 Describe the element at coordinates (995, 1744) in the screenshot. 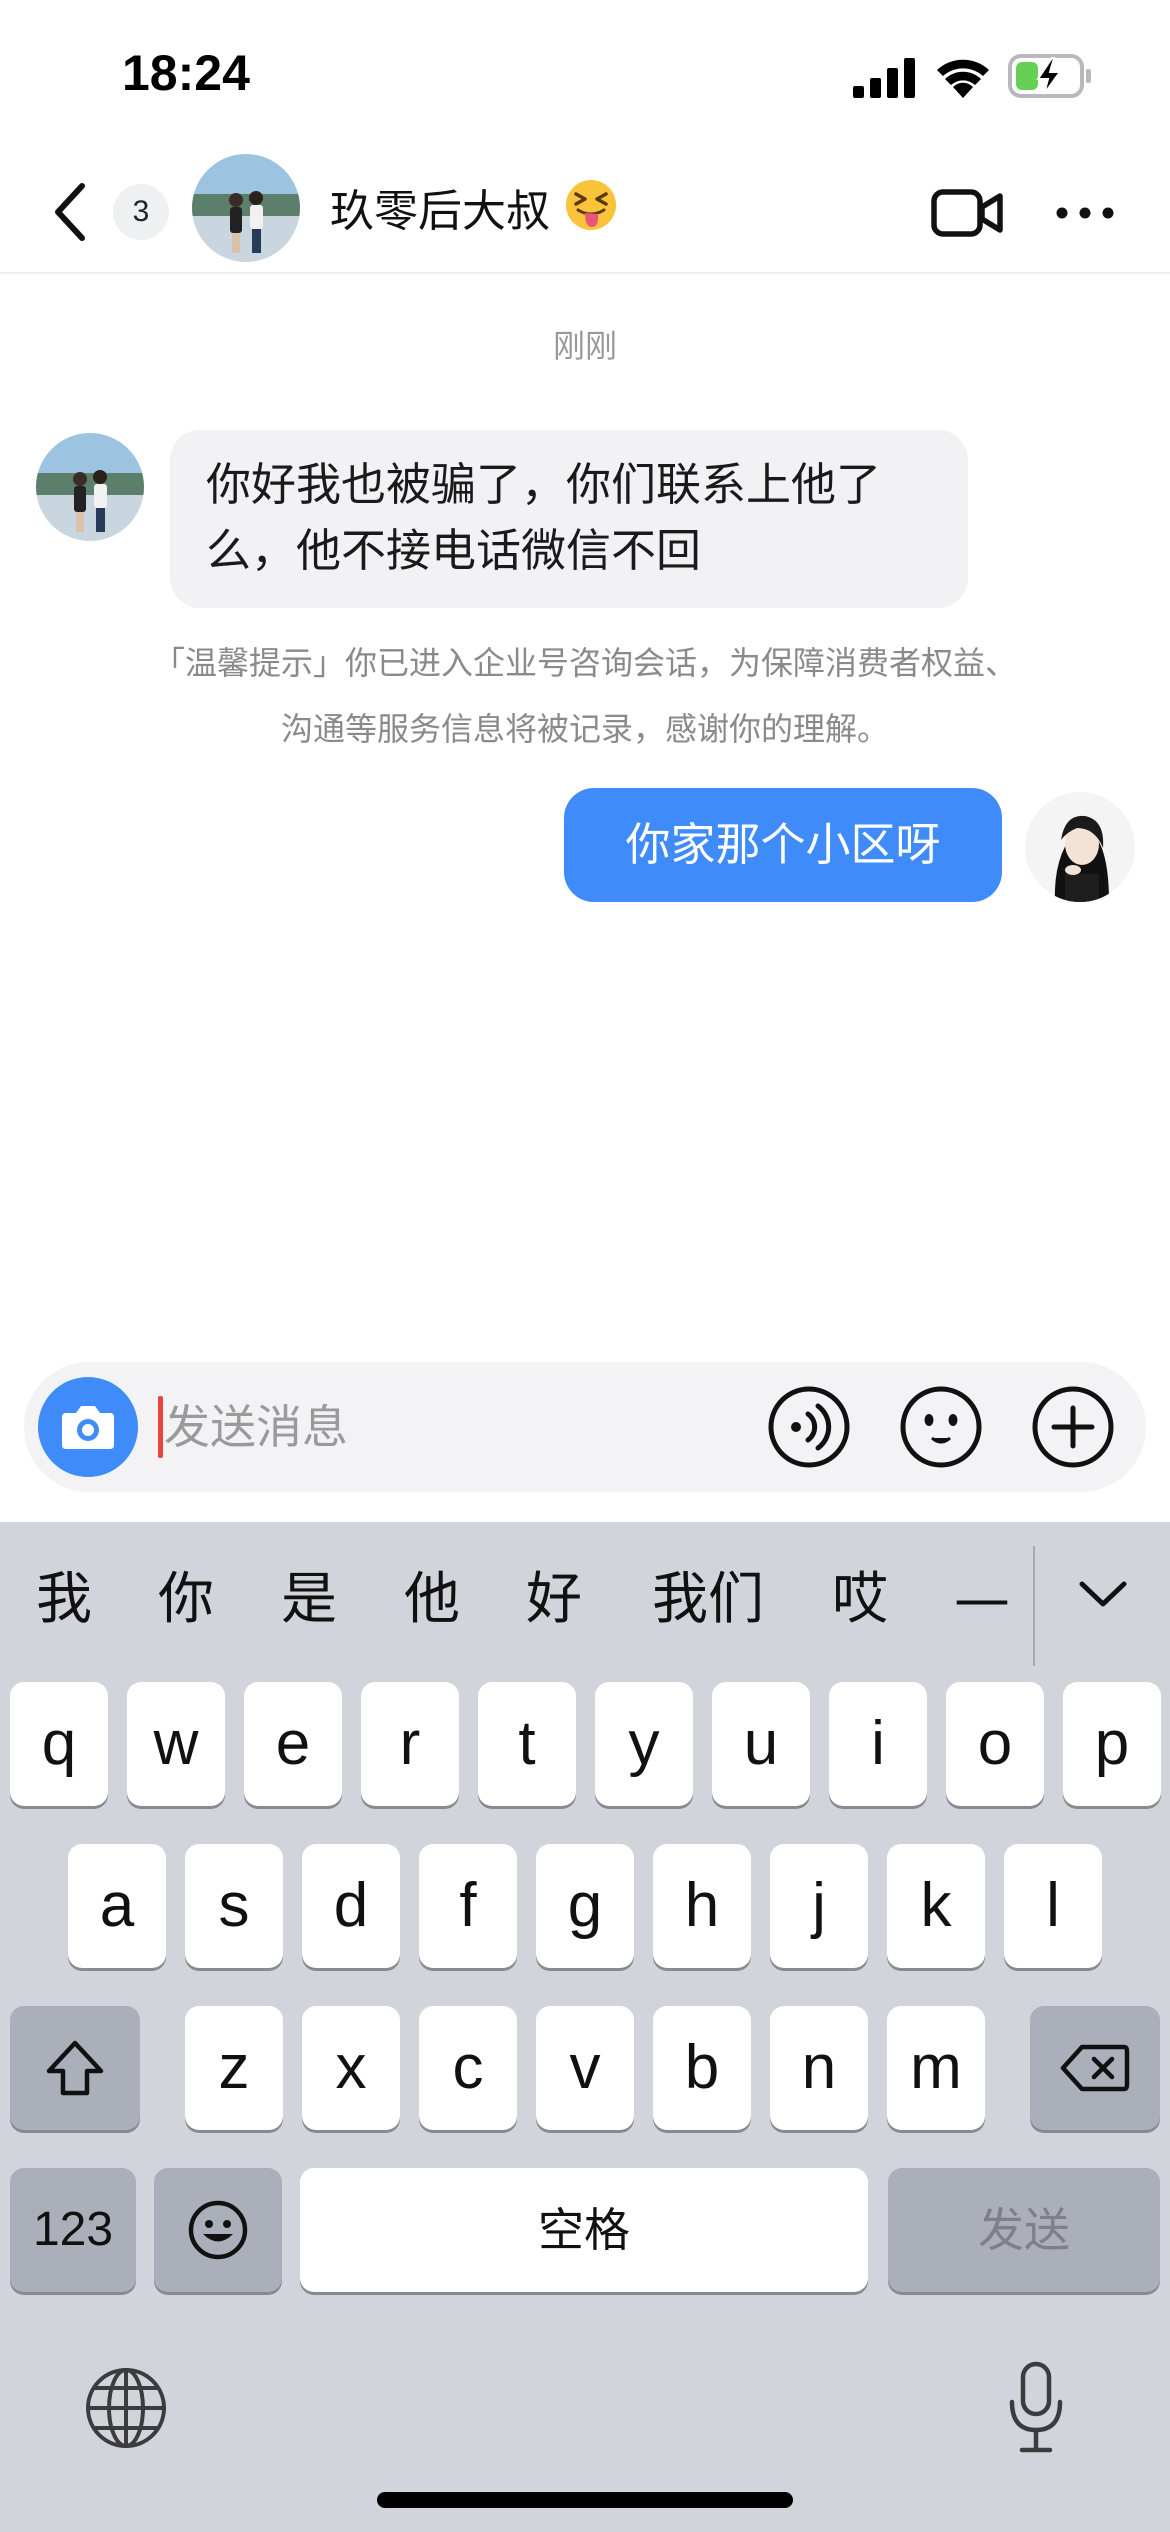

I see `key-o: o` at that location.